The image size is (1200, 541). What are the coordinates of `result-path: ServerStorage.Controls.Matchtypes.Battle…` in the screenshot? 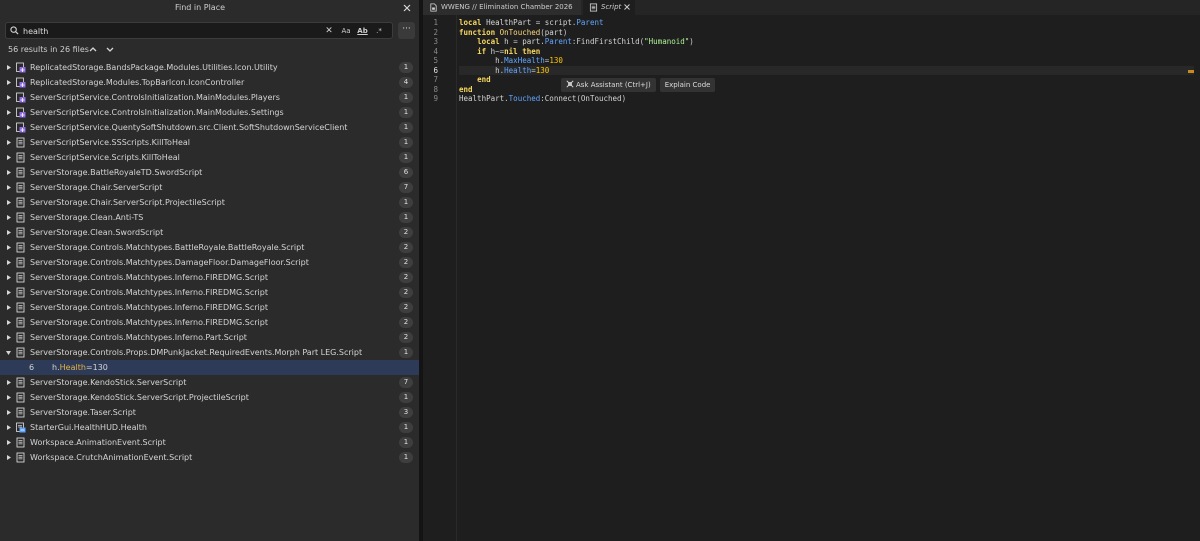 It's located at (167, 247).